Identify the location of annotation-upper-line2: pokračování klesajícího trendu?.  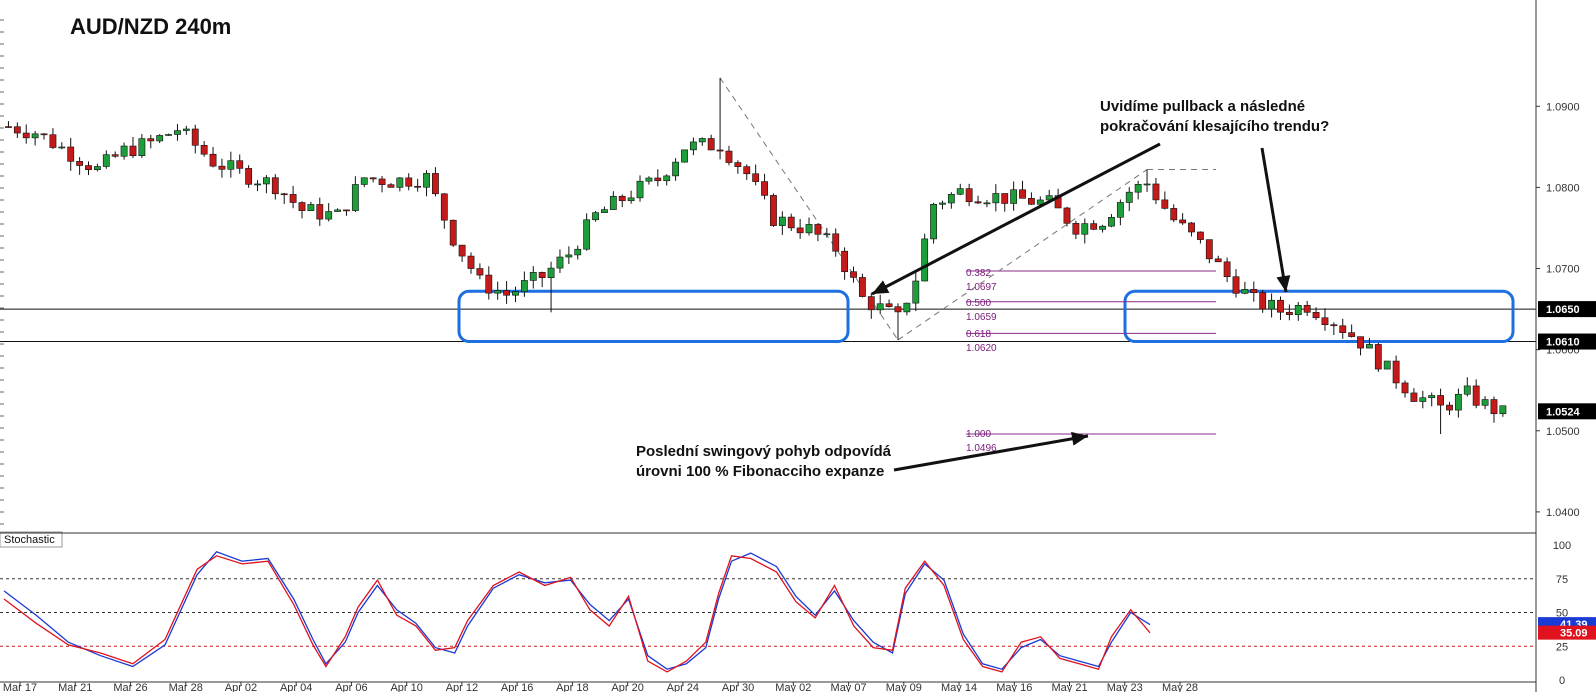
(1214, 126).